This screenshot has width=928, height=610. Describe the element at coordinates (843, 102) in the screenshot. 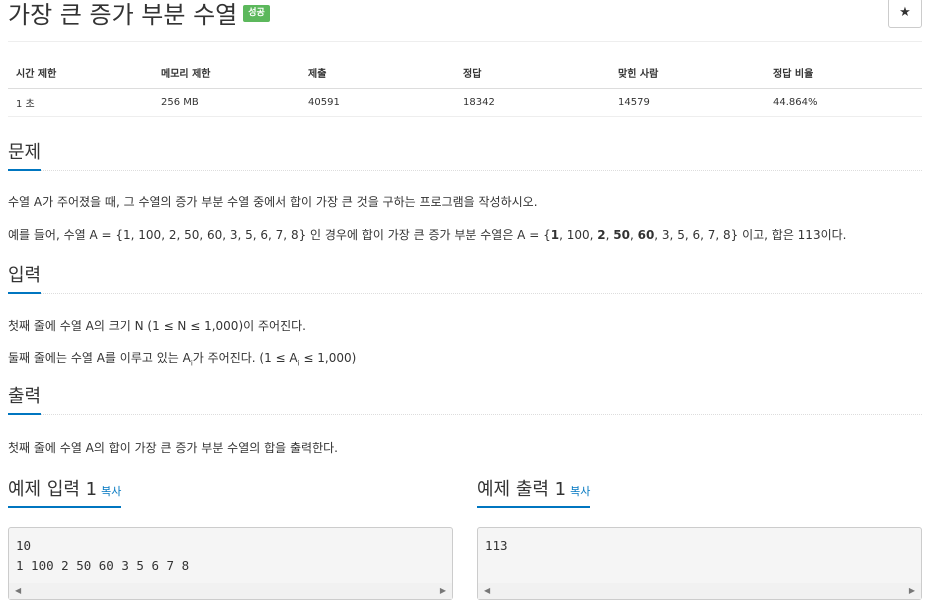

I see `accept-rate-value: 44.864%` at that location.